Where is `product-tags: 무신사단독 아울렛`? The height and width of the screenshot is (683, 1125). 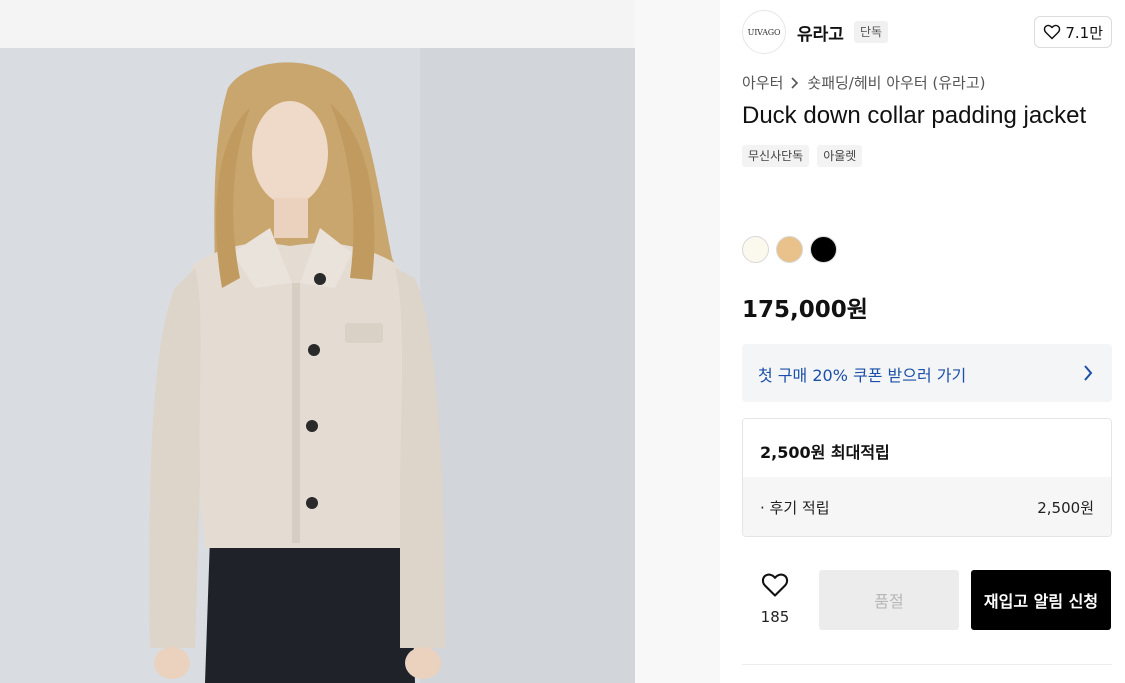
product-tags: 무신사단독 아울렛 is located at coordinates (802, 156).